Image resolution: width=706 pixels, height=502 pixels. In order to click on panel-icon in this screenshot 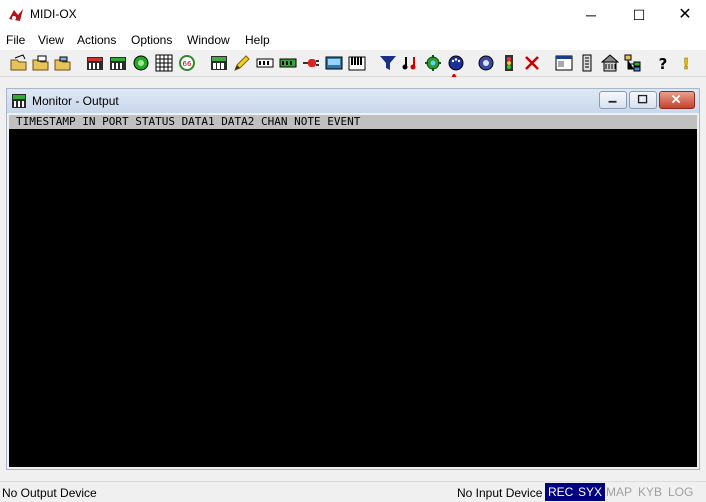, I will do `click(587, 63)`.